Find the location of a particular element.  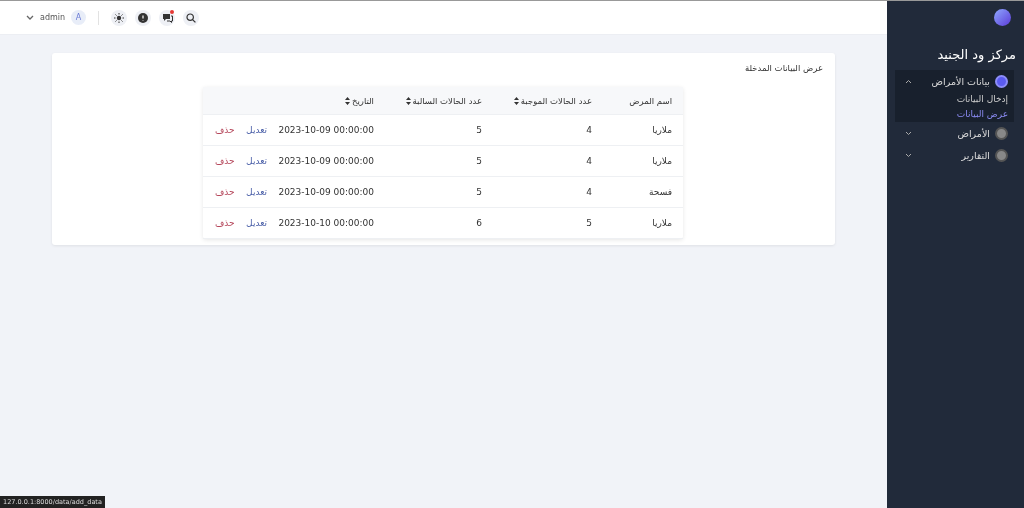

table-cell-text: 2023-10-10 00:00:00 is located at coordinates (326, 223).